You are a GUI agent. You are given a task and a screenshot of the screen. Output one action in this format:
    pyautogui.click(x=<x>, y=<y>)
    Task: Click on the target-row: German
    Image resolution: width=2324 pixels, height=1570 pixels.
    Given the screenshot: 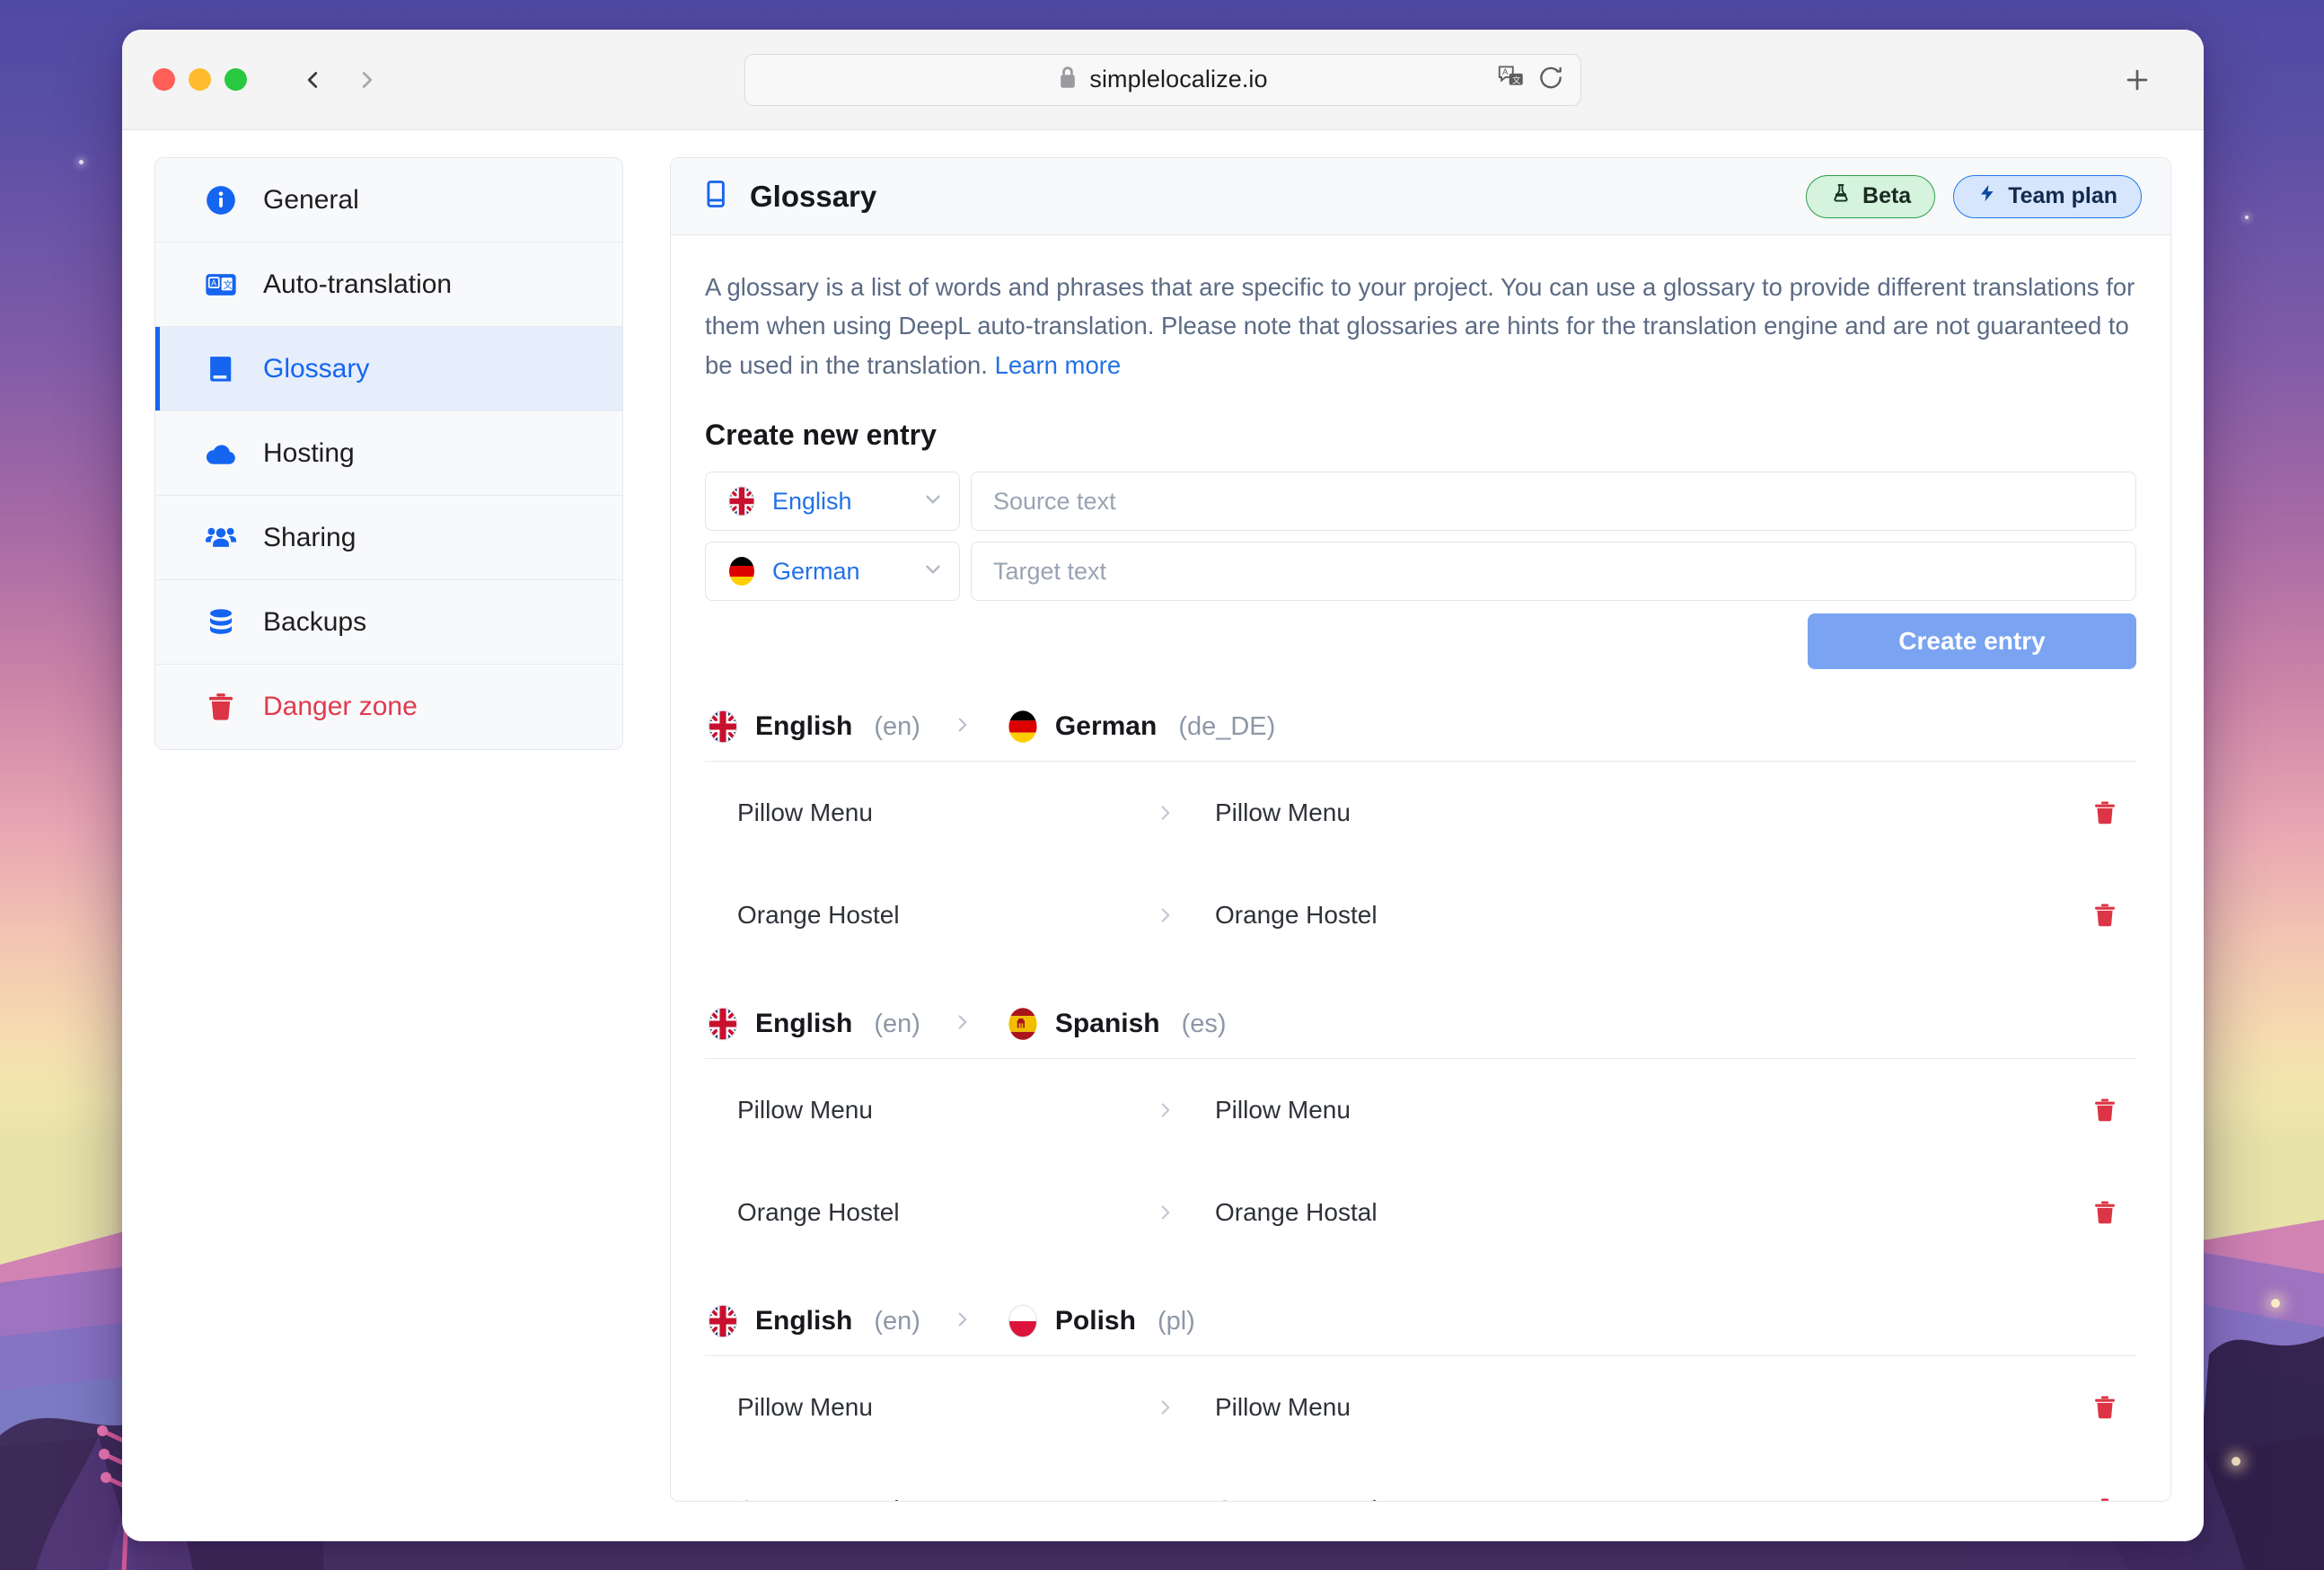 What is the action you would take?
    pyautogui.click(x=1421, y=572)
    